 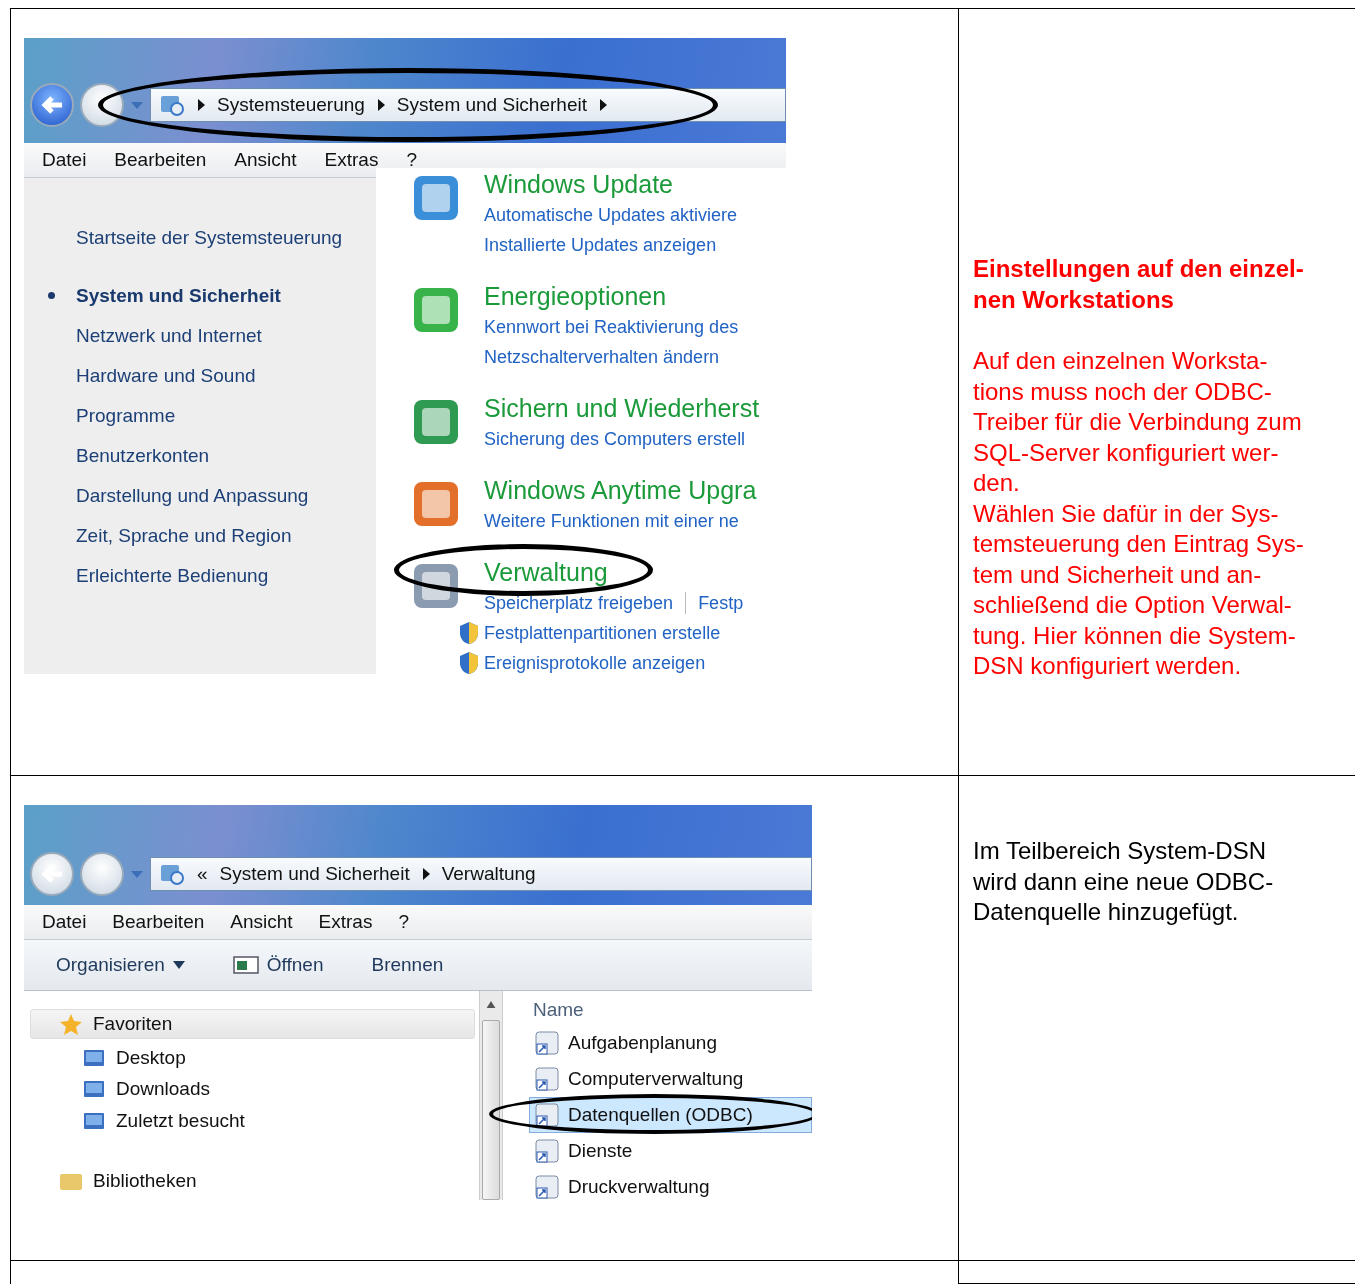 What do you see at coordinates (178, 965) in the screenshot?
I see `caret-icon` at bounding box center [178, 965].